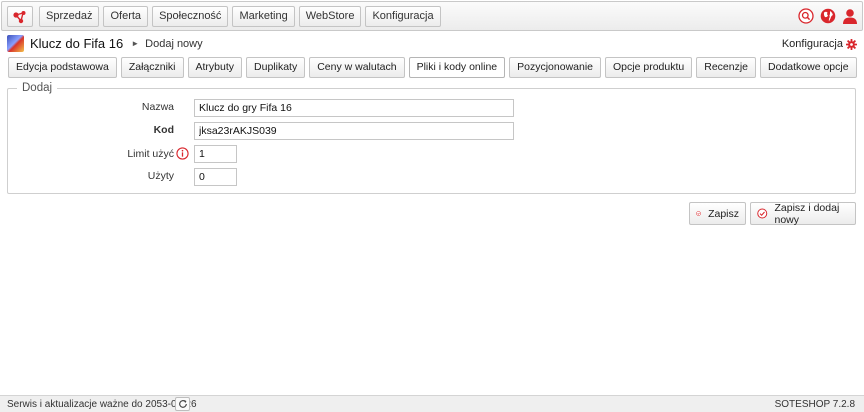 The height and width of the screenshot is (412, 864). I want to click on limit-label: Limit użyć, so click(150, 154).